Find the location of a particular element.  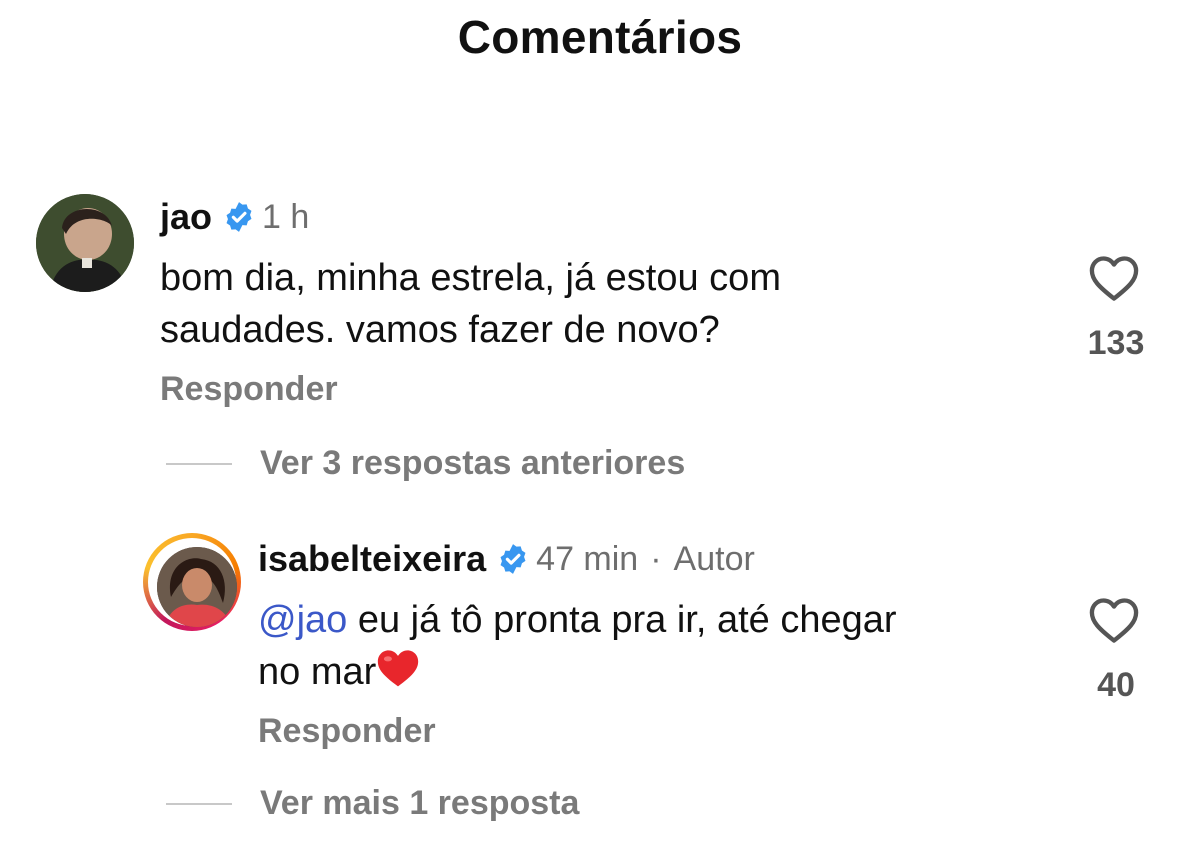

reply-text-segment: no mar is located at coordinates (317, 672).